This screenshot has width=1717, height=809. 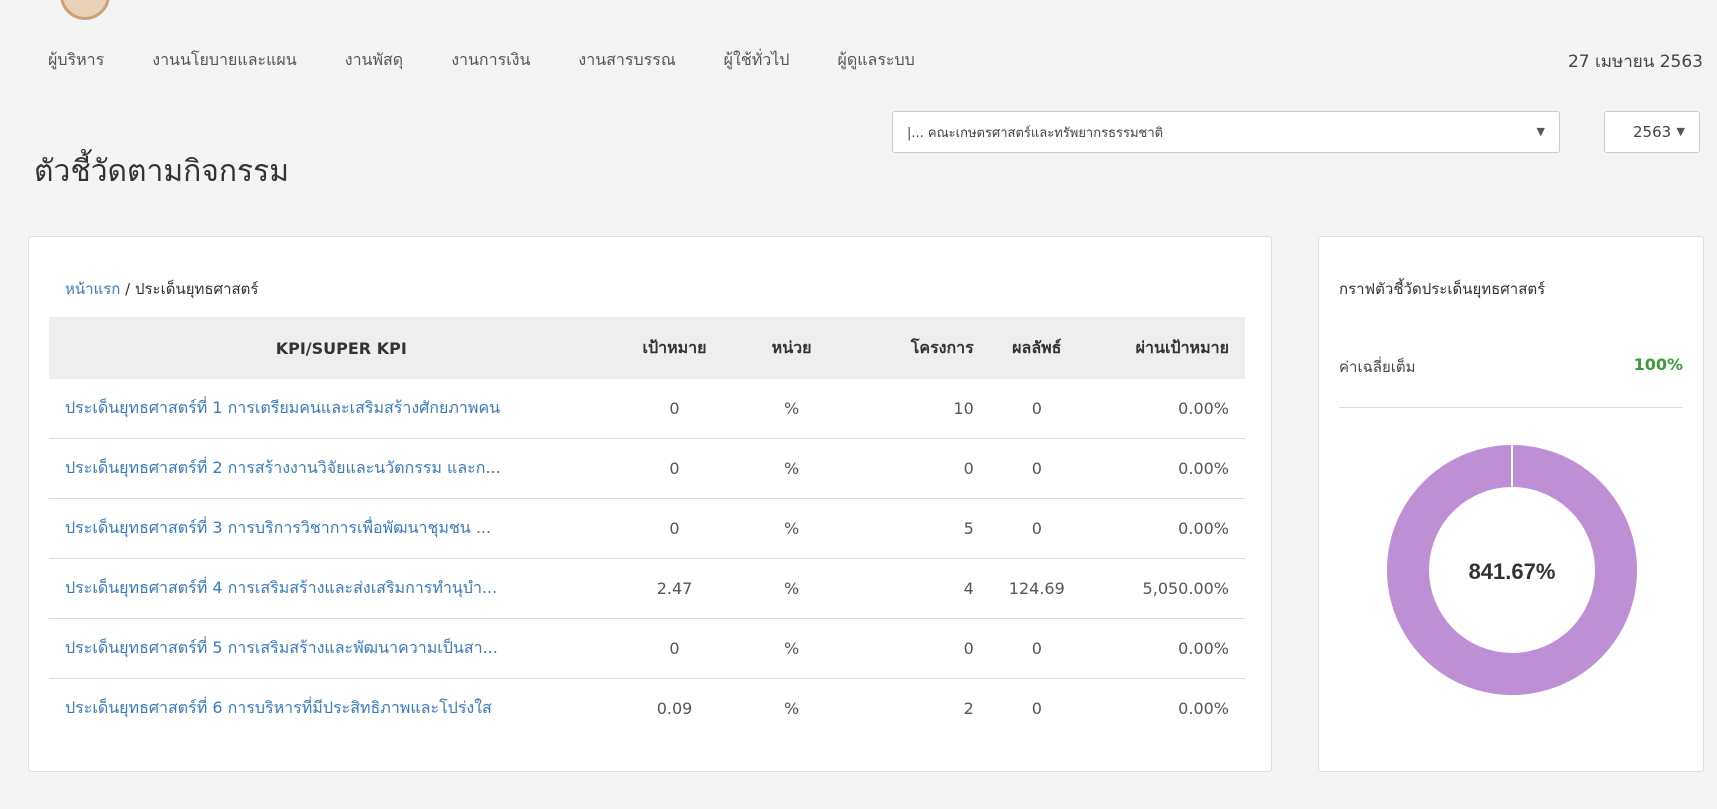 I want to click on nav-item-admin: ผู้ดูแลระบบ, so click(x=875, y=60).